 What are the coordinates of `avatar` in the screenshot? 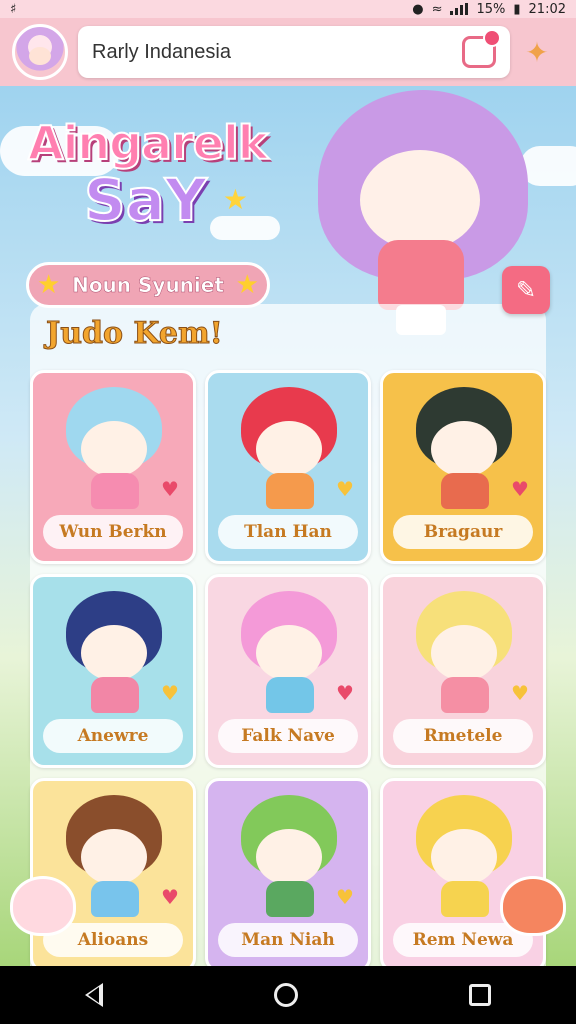 It's located at (40, 52).